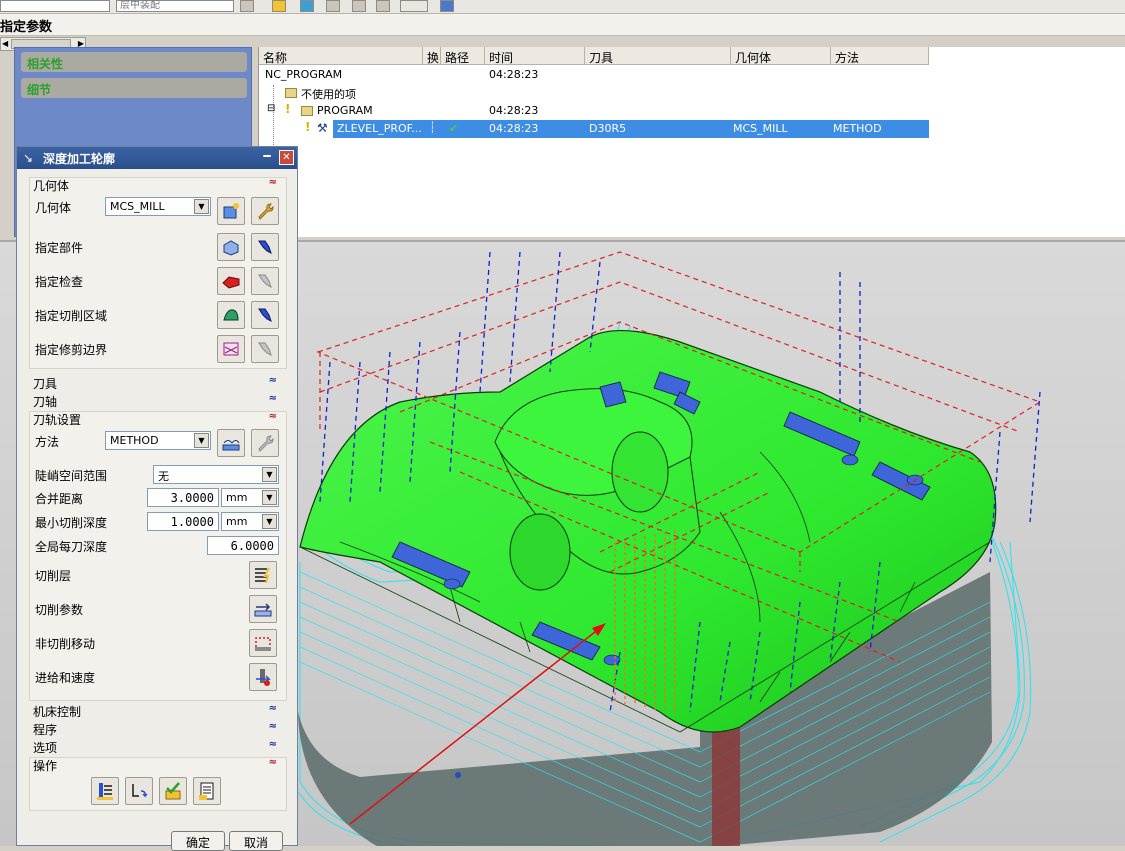  I want to click on new-geometry-button, so click(231, 211).